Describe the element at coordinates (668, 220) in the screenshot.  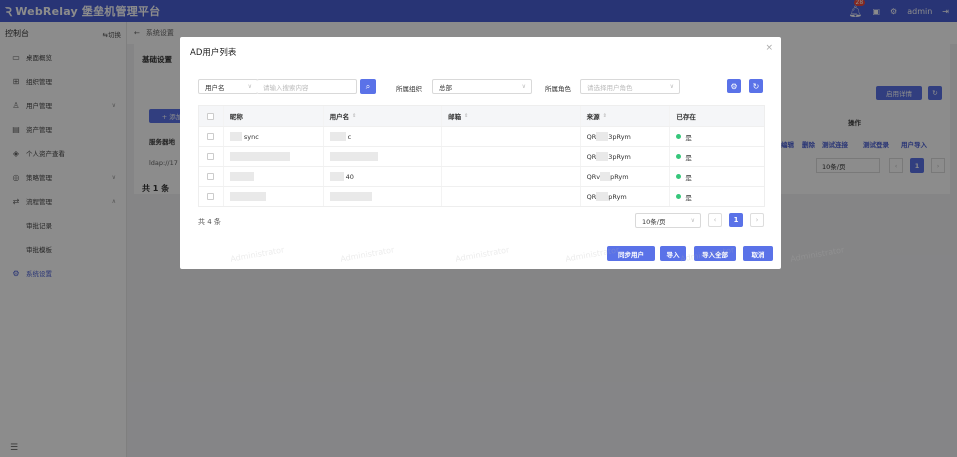
I see `page-size-select: 10条/页 ∨` at that location.